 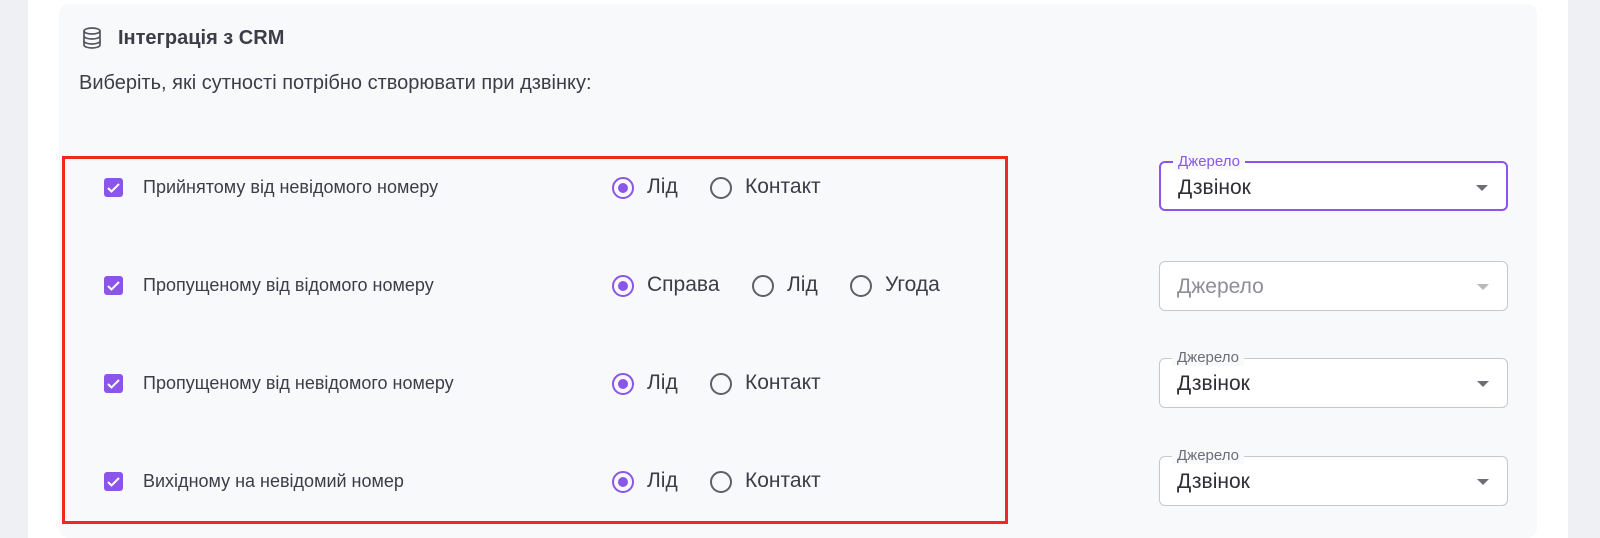 I want to click on source-select: Джерело, so click(x=1333, y=286).